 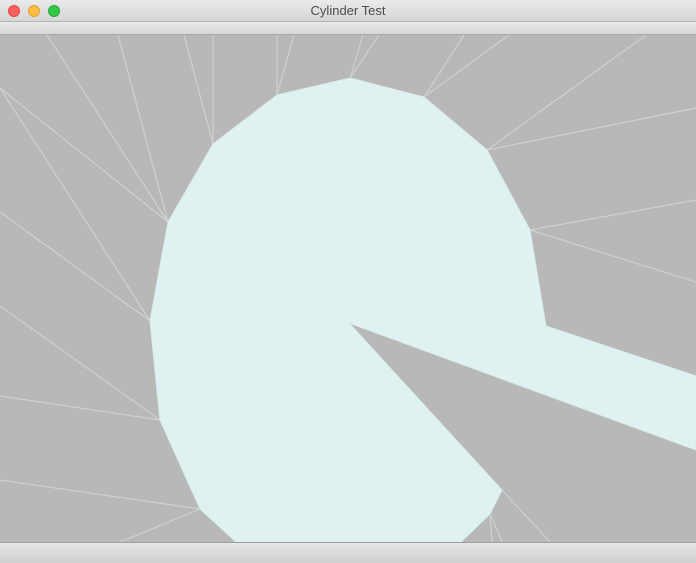 I want to click on window-title: Cylinder Test, so click(x=348, y=10).